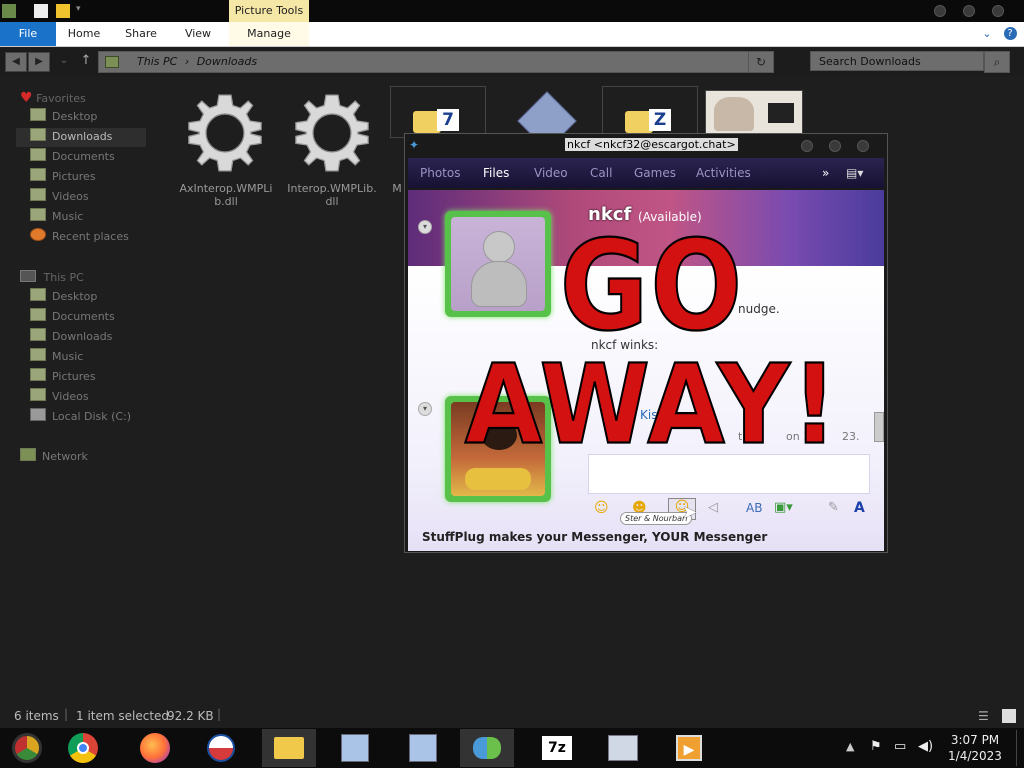 The width and height of the screenshot is (1024, 768). What do you see at coordinates (551, 173) in the screenshot?
I see `nav-video: Video` at bounding box center [551, 173].